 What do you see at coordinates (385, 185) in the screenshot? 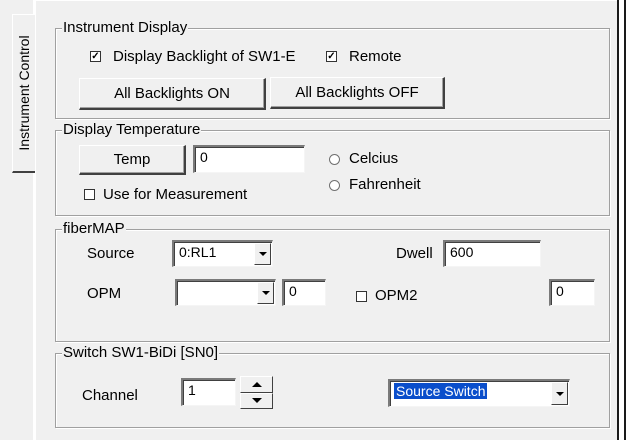
I see `fahrenheit-label: Fahrenheit` at bounding box center [385, 185].